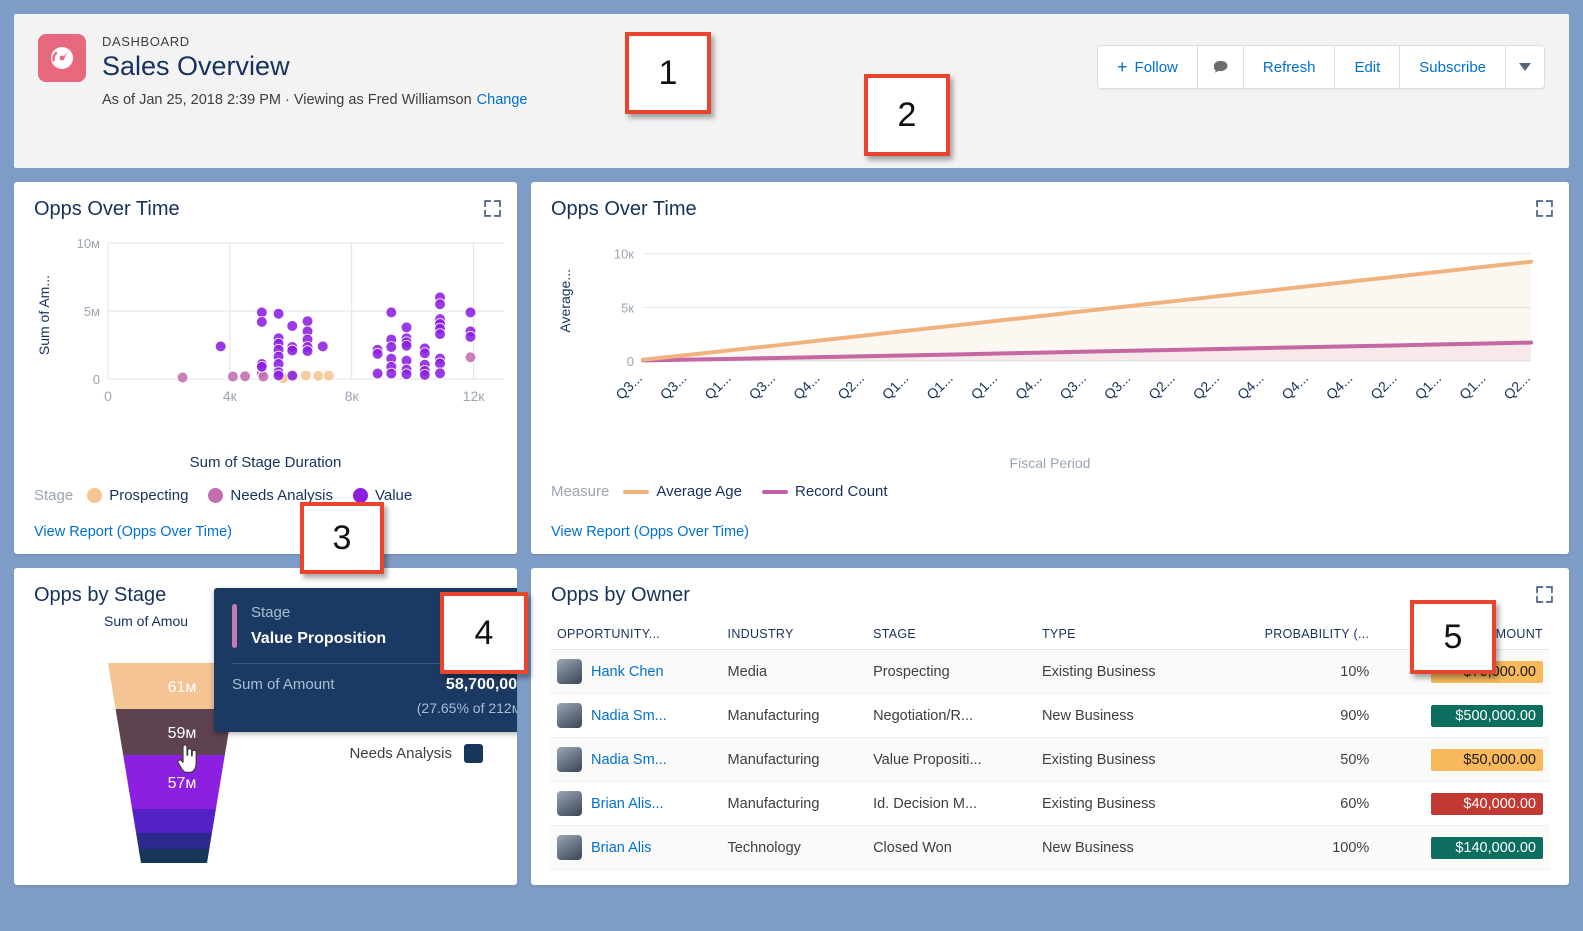 The width and height of the screenshot is (1583, 931). I want to click on column-header-stage: STAGE, so click(951, 634).